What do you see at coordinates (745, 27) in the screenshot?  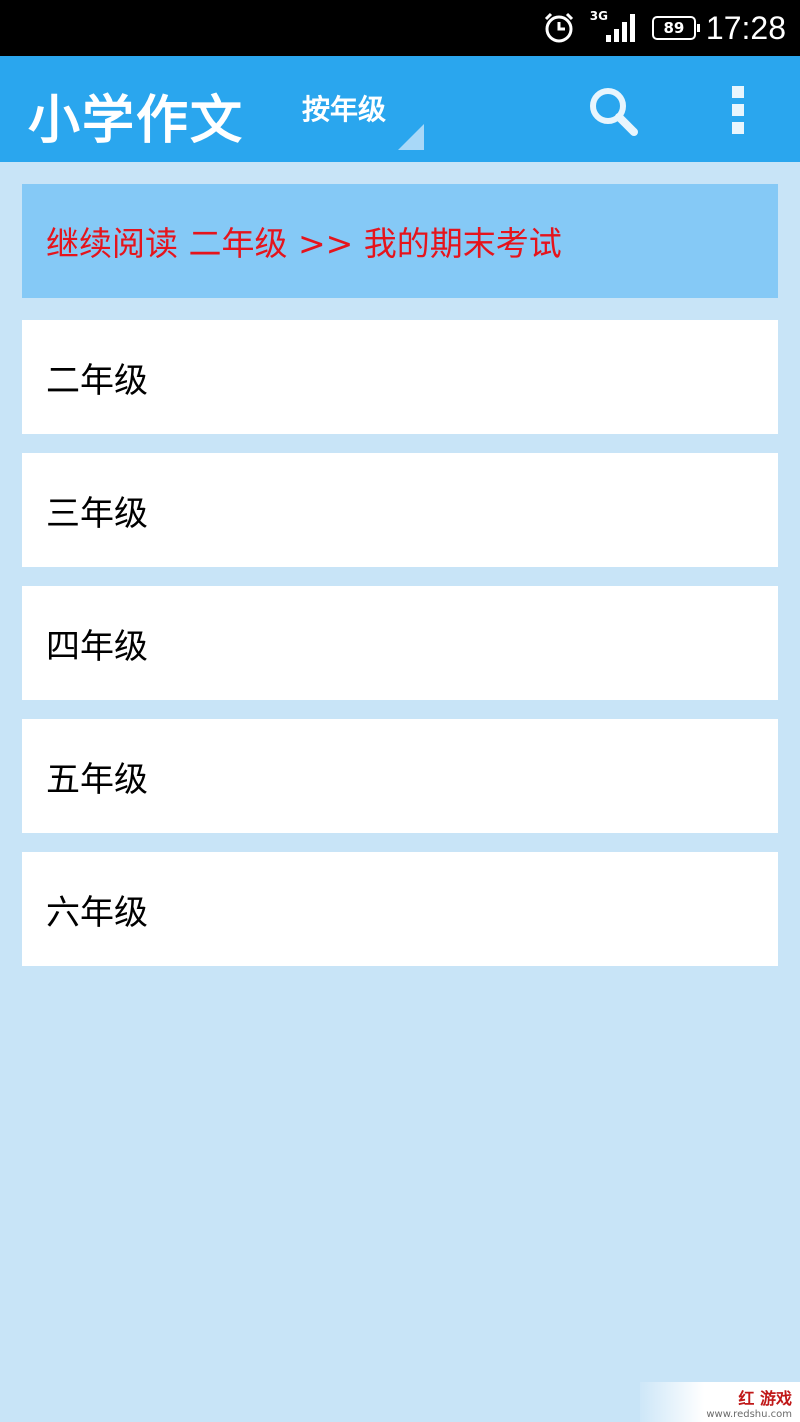 I see `clock: 17:28` at bounding box center [745, 27].